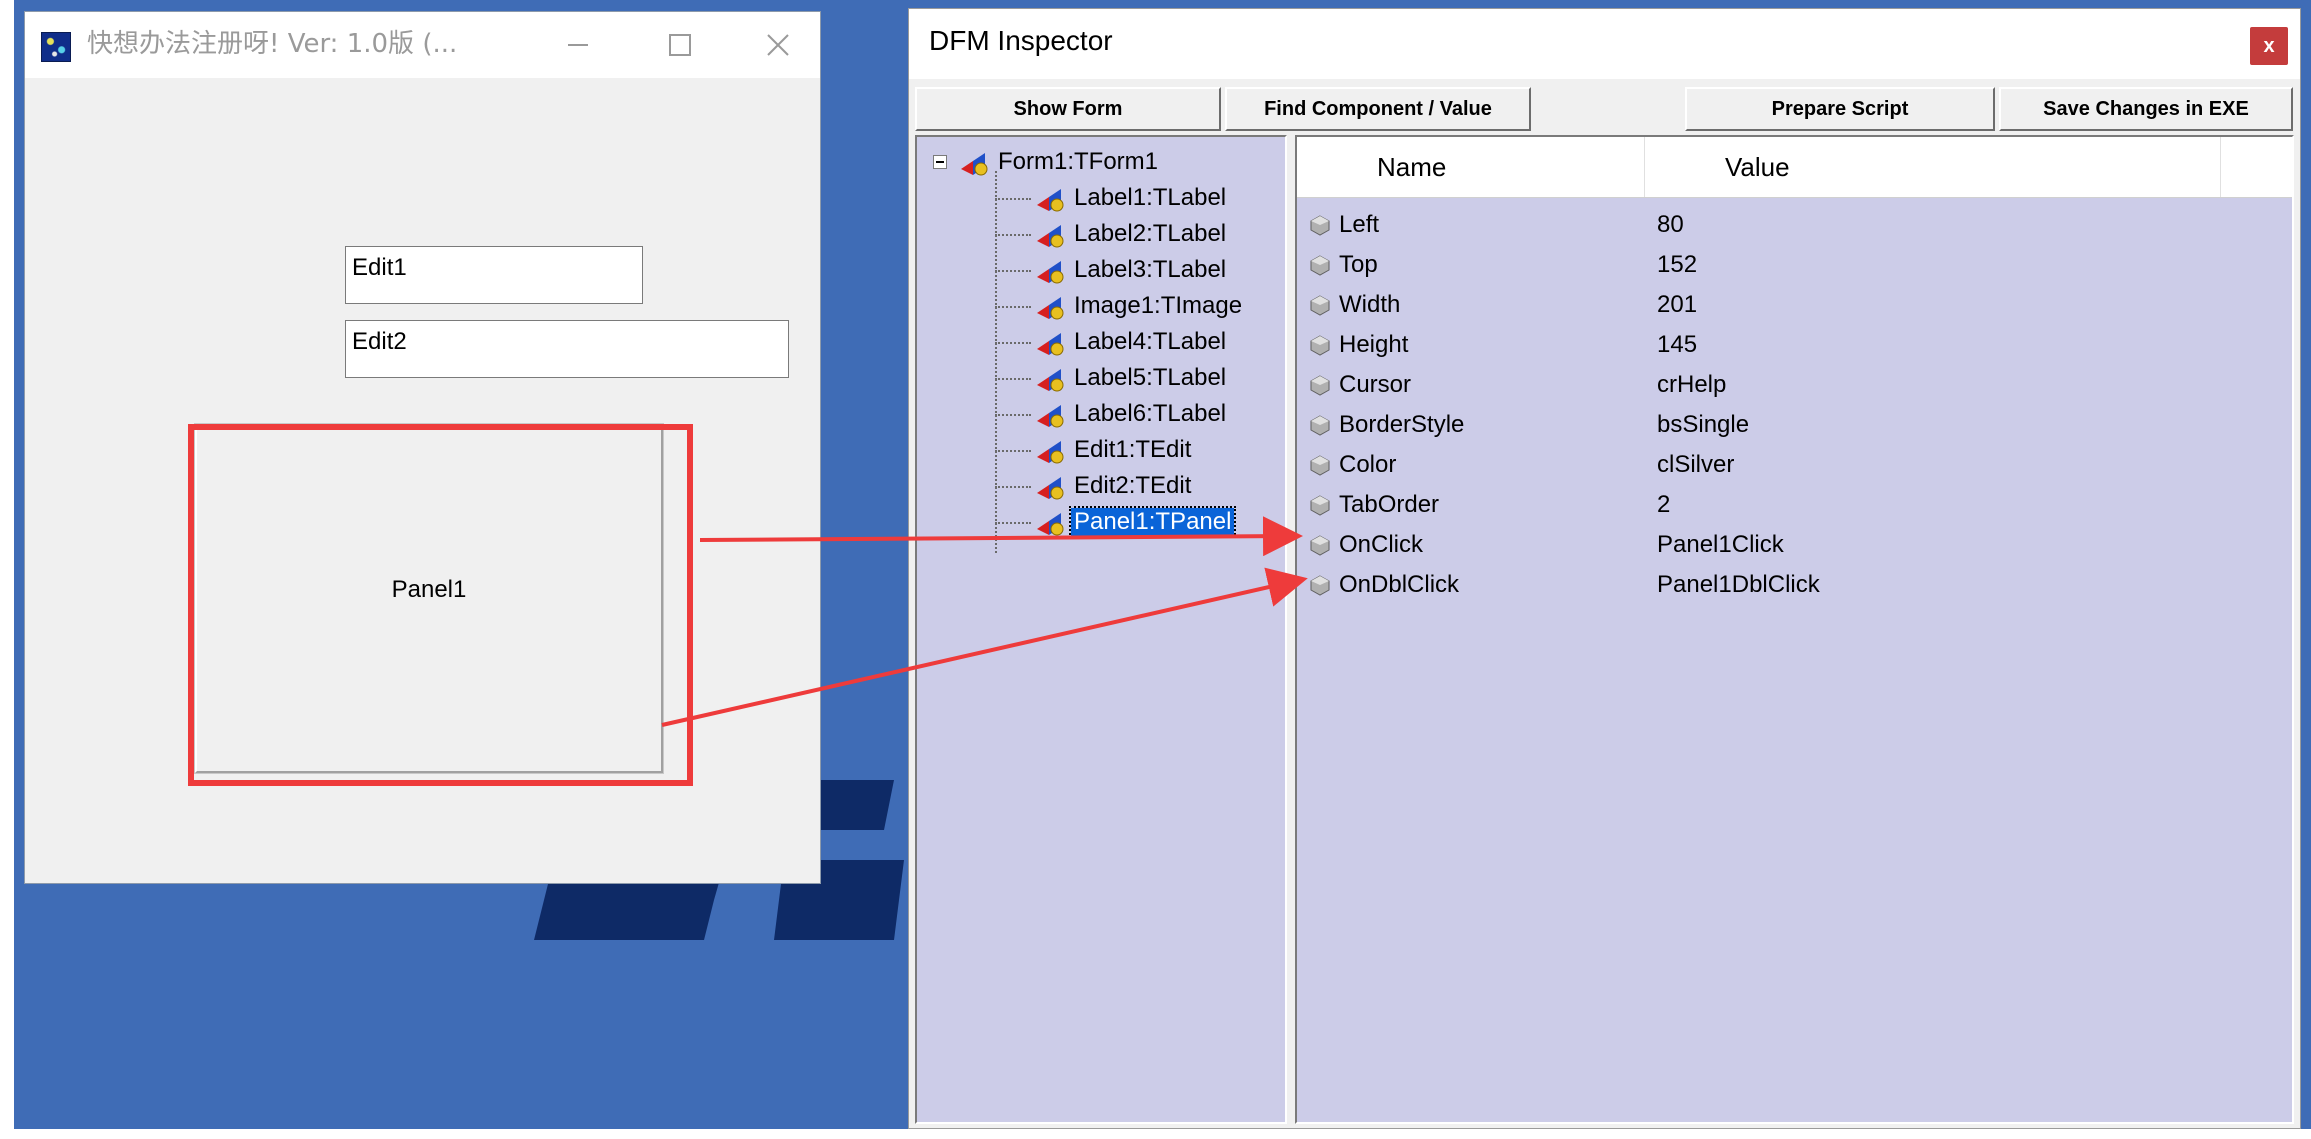 Image resolution: width=2311 pixels, height=1139 pixels. I want to click on tree-item-image1: Image1:TImage, so click(1120, 306).